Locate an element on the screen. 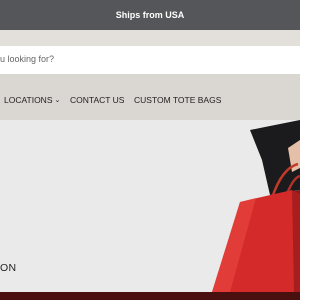 This screenshot has width=320, height=300. search-bar is located at coordinates (155, 60).